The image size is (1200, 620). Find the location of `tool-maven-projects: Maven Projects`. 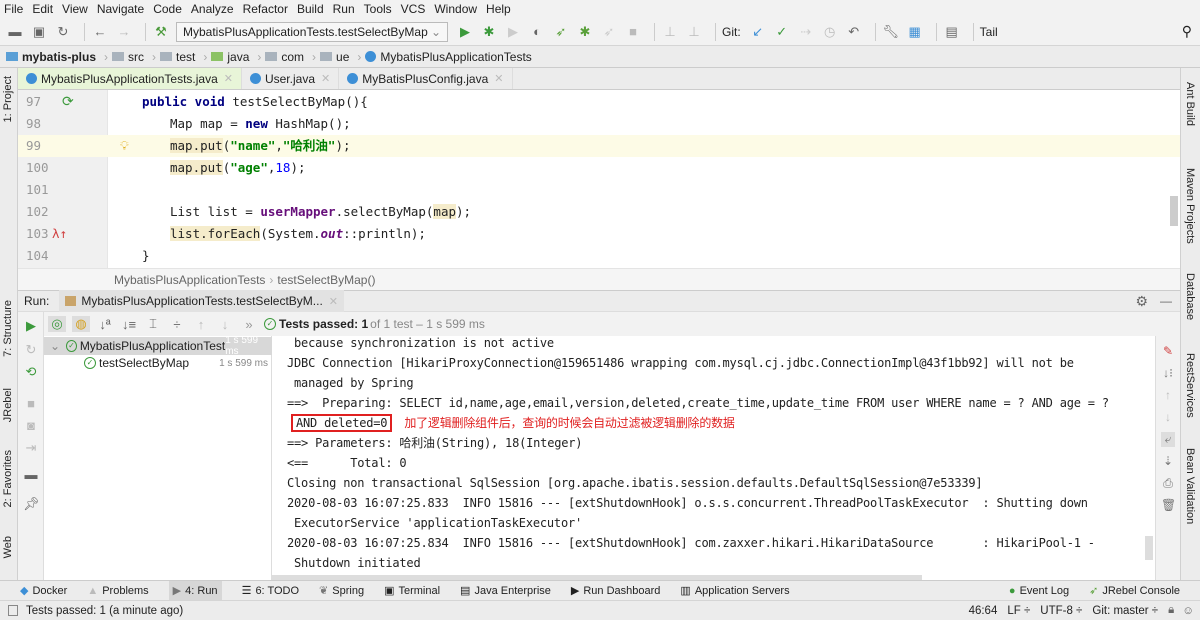

tool-maven-projects: Maven Projects is located at coordinates (1190, 206).